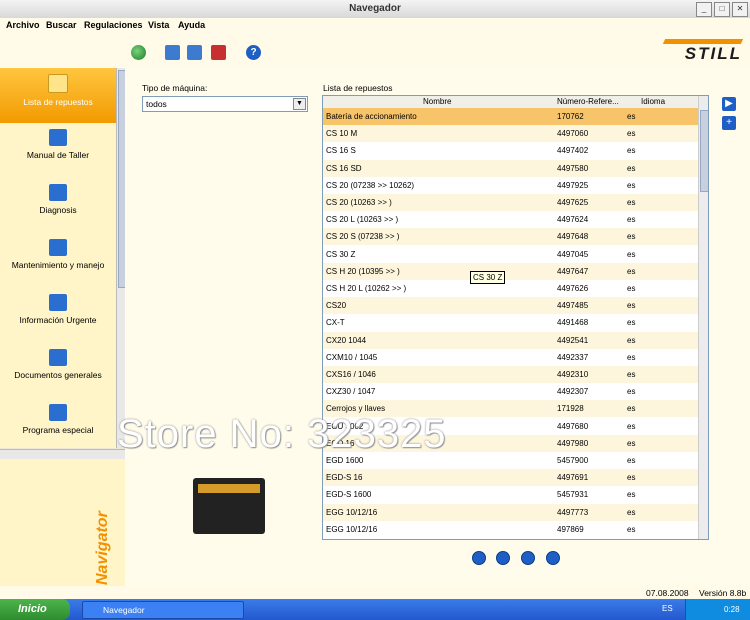  Describe the element at coordinates (511, 288) in the screenshot. I see `table-row: CS H 20 L (10262 >> ) 4497626 es` at that location.